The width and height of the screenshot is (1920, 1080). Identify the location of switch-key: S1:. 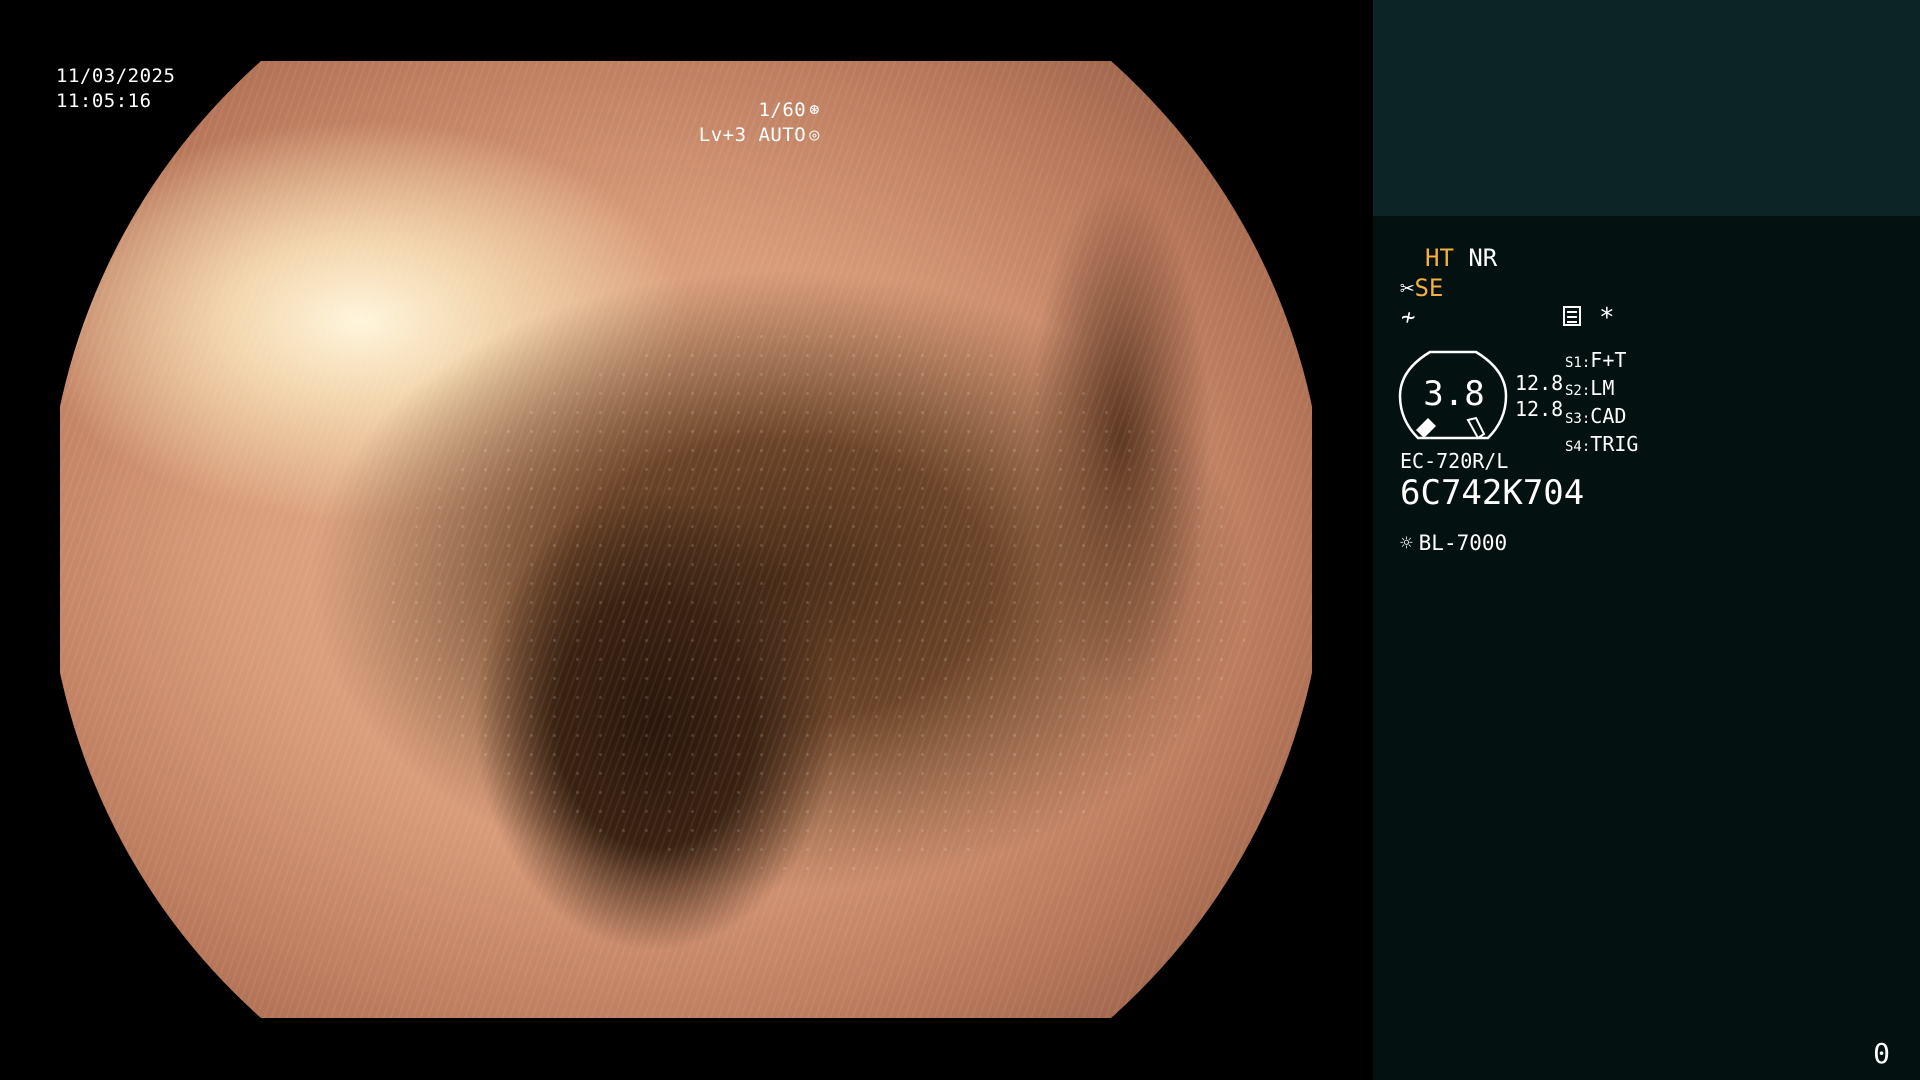
(1578, 363).